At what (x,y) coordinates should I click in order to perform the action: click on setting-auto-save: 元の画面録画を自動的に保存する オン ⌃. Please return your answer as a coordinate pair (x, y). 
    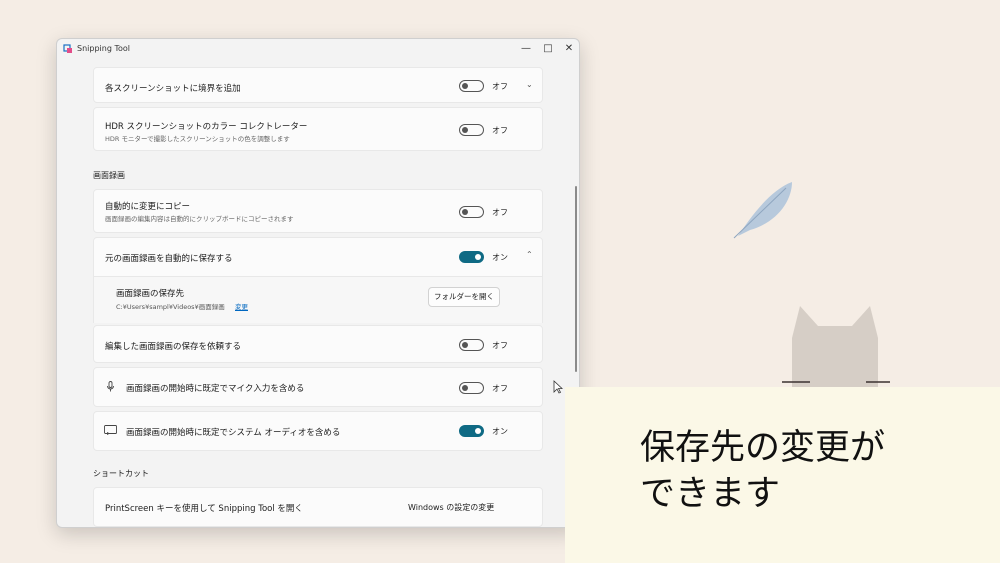
    Looking at the image, I should click on (318, 257).